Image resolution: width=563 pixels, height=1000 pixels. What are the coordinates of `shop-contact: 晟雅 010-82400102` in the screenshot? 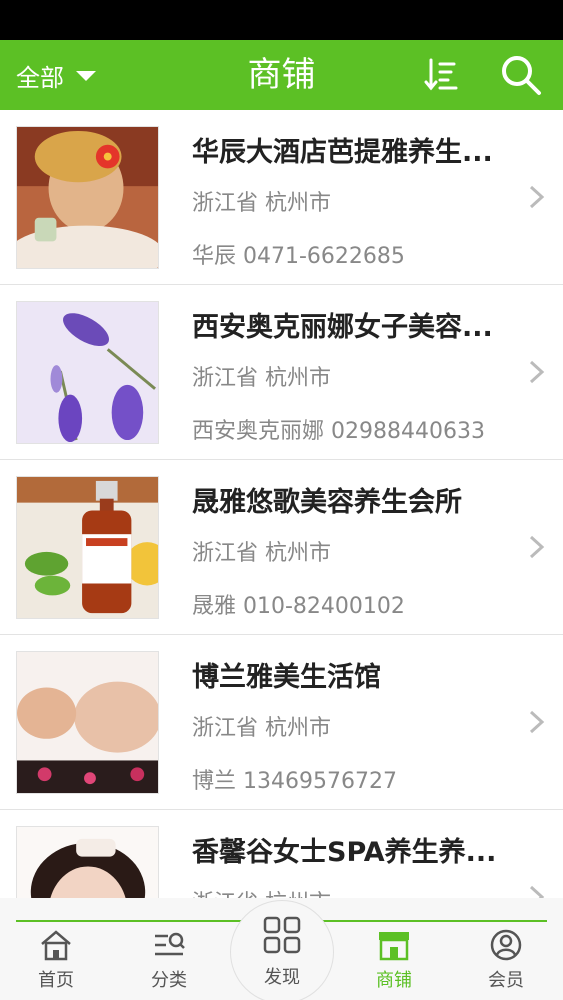 It's located at (298, 606).